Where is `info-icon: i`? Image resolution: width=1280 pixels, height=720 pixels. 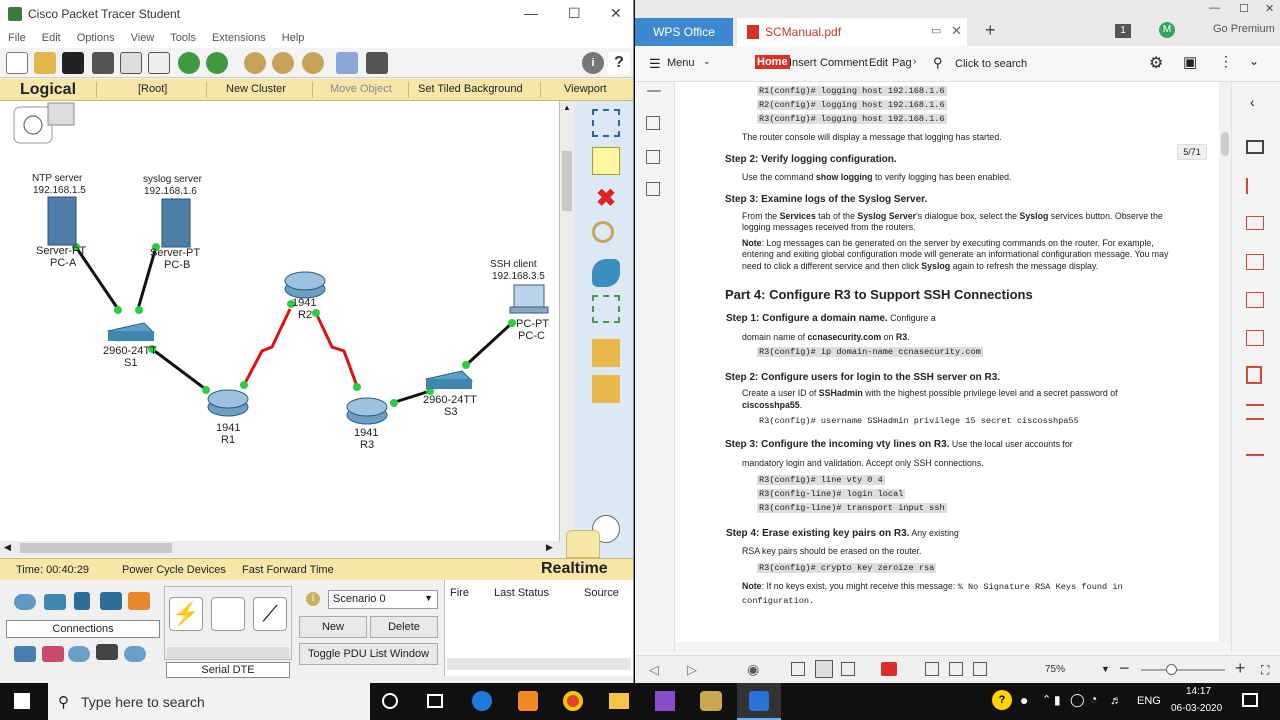 info-icon: i is located at coordinates (593, 63).